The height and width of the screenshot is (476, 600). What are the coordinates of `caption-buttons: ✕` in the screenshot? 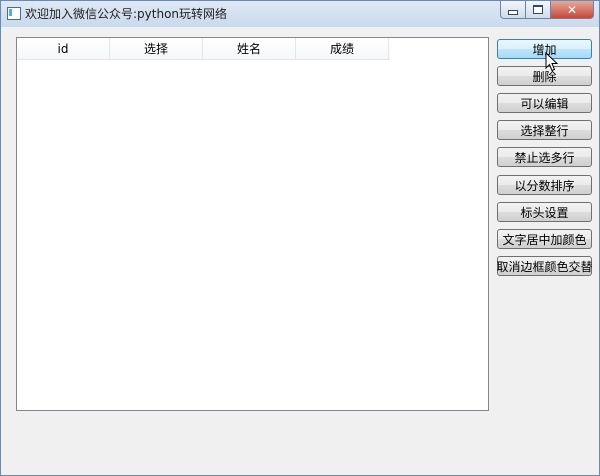 It's located at (547, 10).